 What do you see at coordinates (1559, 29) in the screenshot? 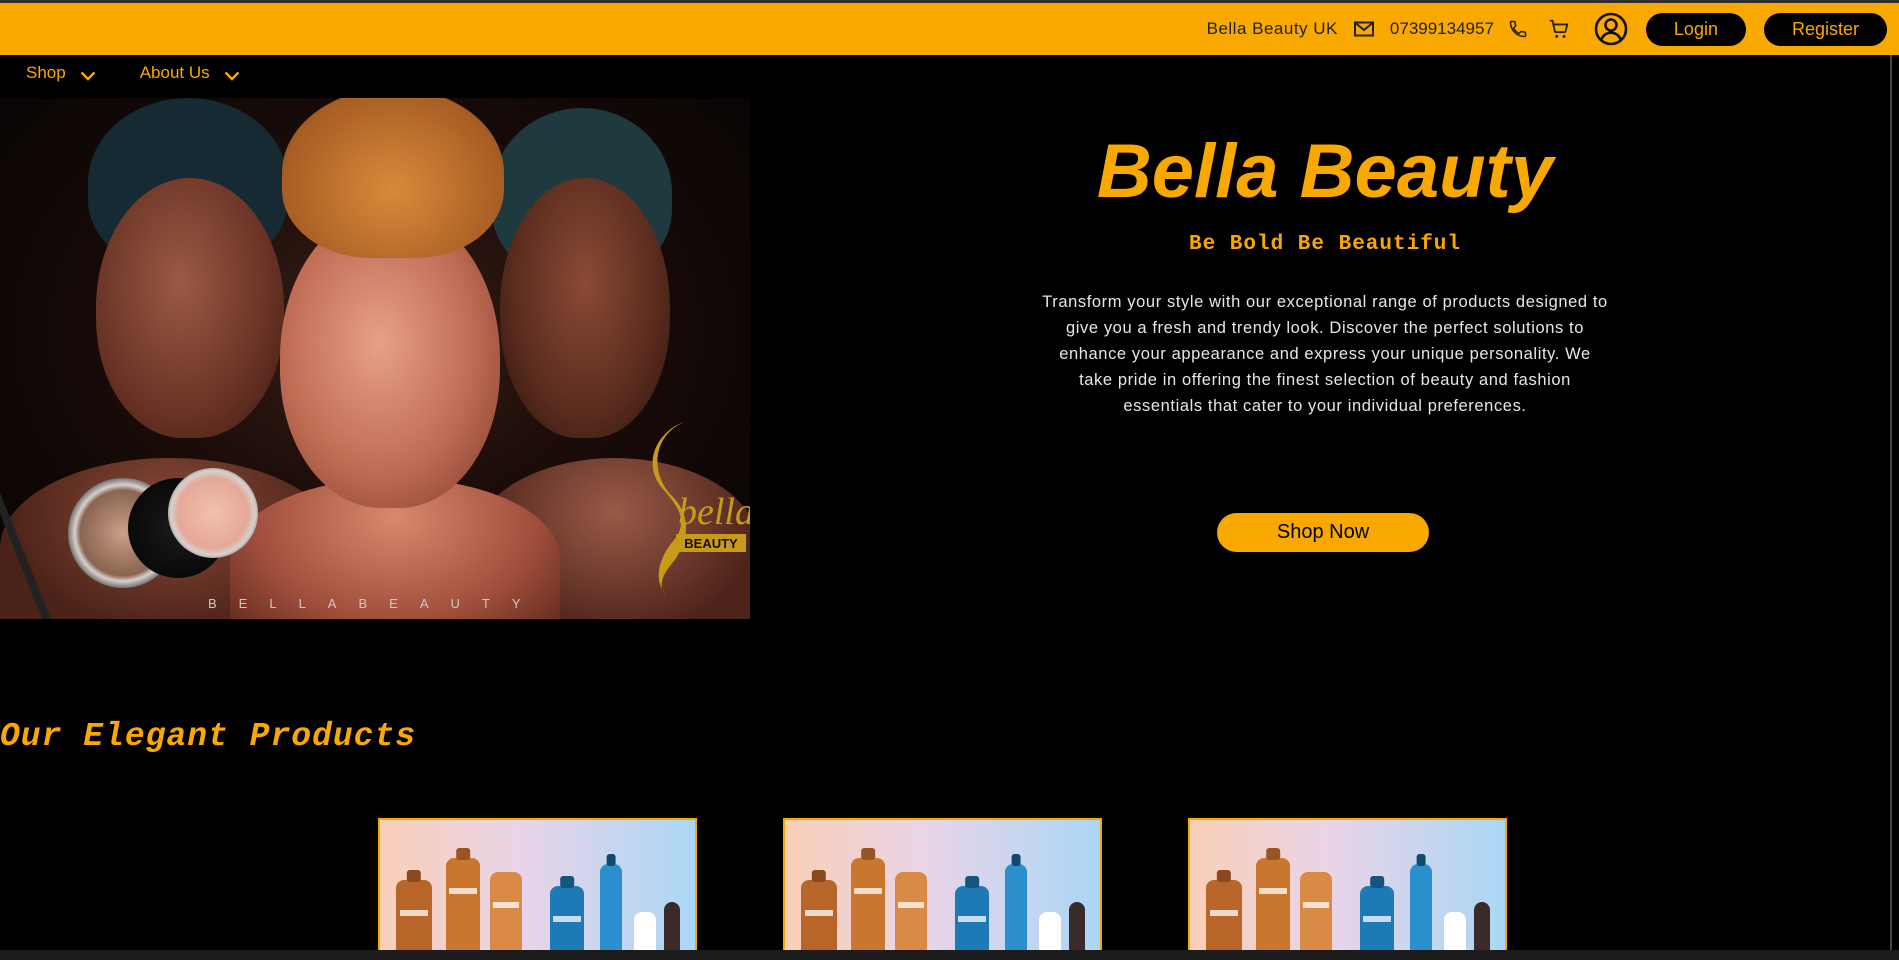
I see `cart-icon` at bounding box center [1559, 29].